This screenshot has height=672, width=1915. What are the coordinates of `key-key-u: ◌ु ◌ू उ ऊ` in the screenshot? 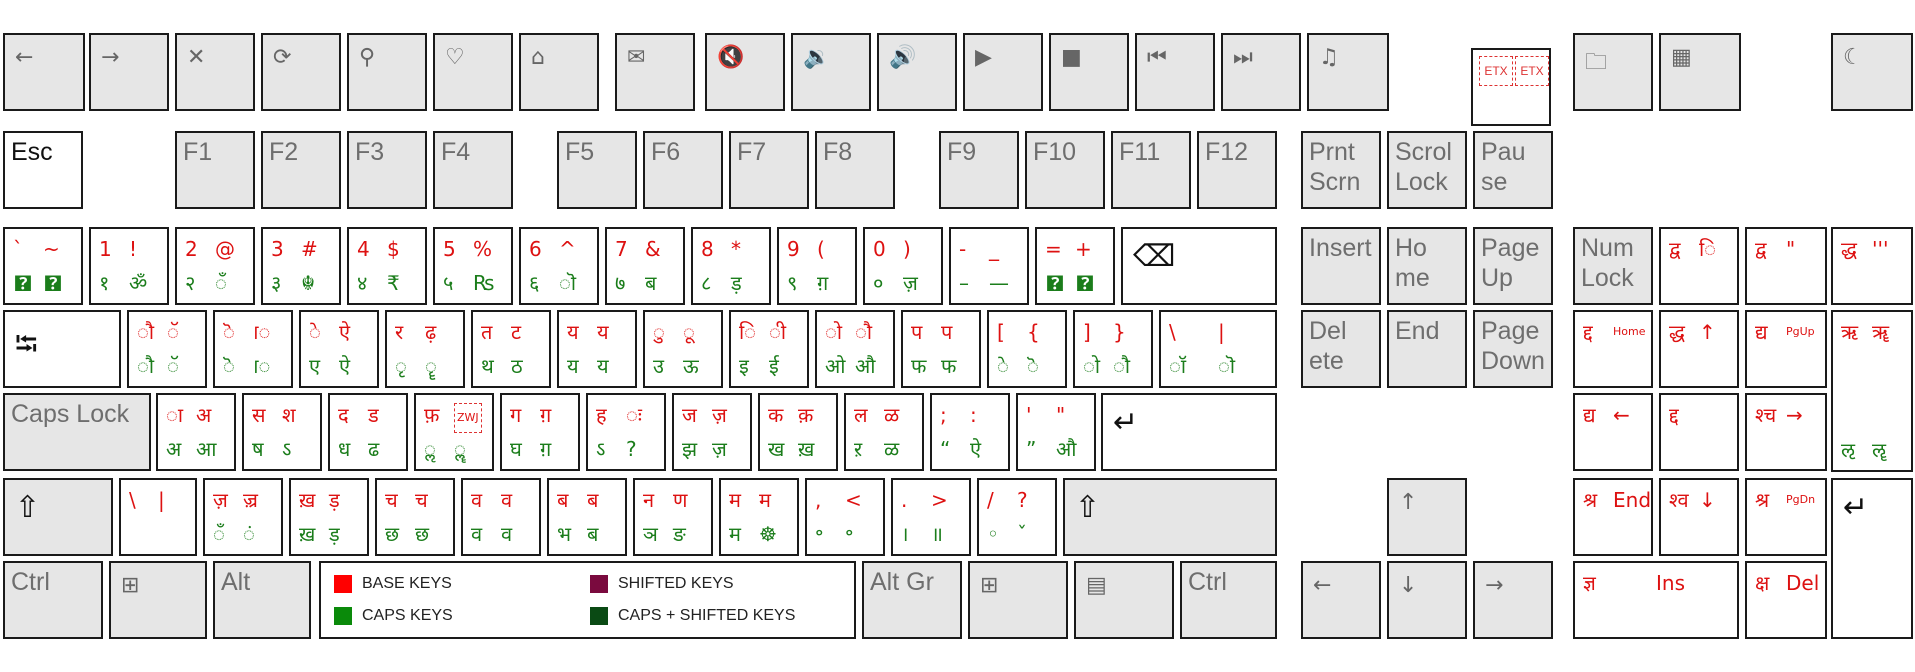 It's located at (683, 349).